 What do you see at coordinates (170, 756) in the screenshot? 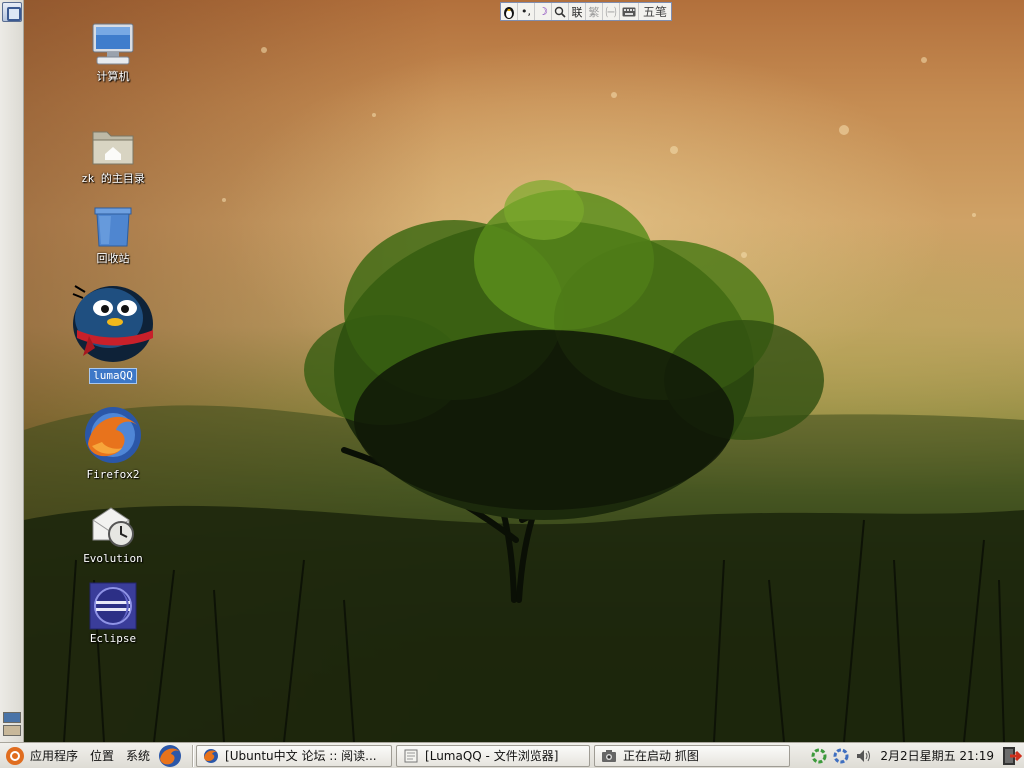
I see `firefox-launcher-icon` at bounding box center [170, 756].